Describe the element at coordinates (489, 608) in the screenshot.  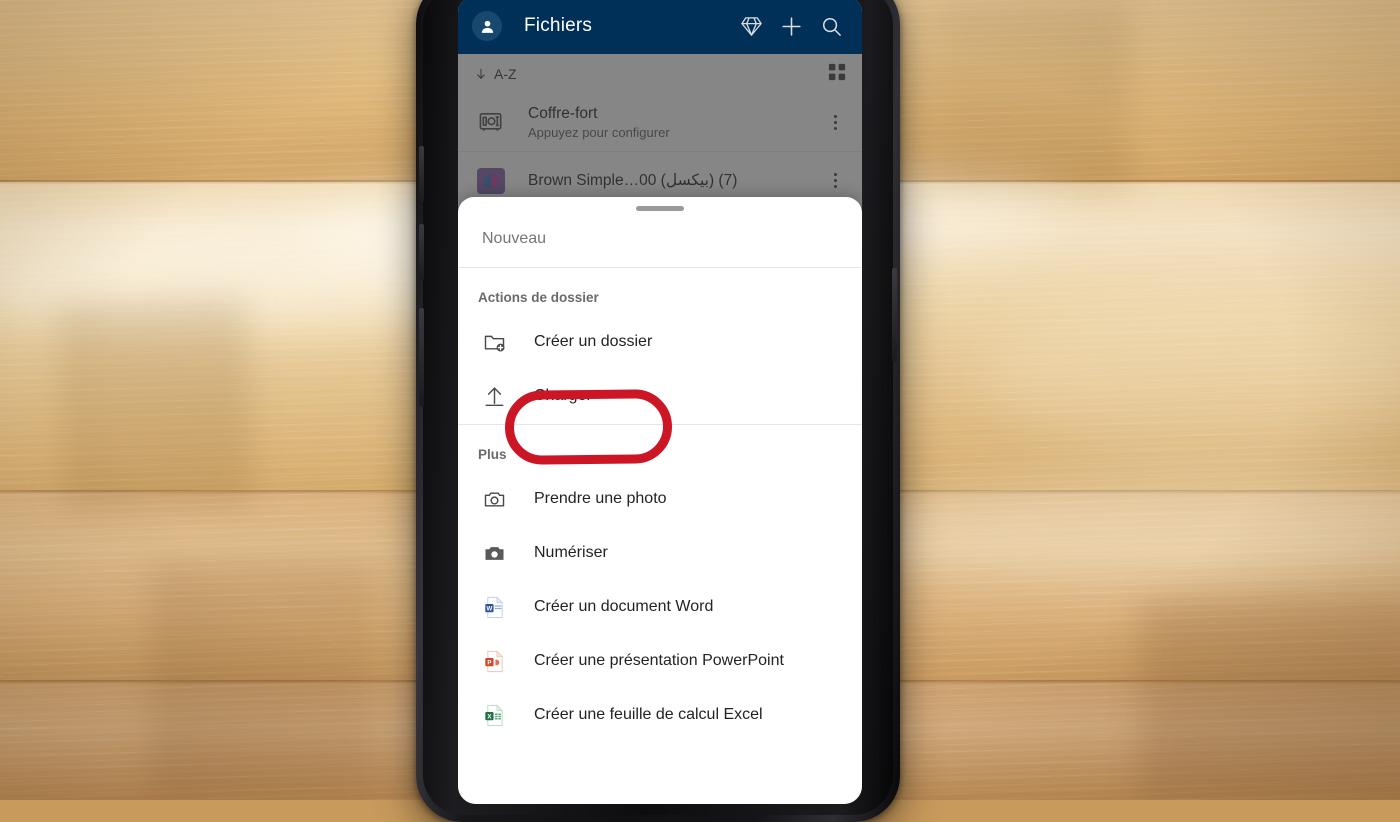
I see `svg-text: W` at that location.